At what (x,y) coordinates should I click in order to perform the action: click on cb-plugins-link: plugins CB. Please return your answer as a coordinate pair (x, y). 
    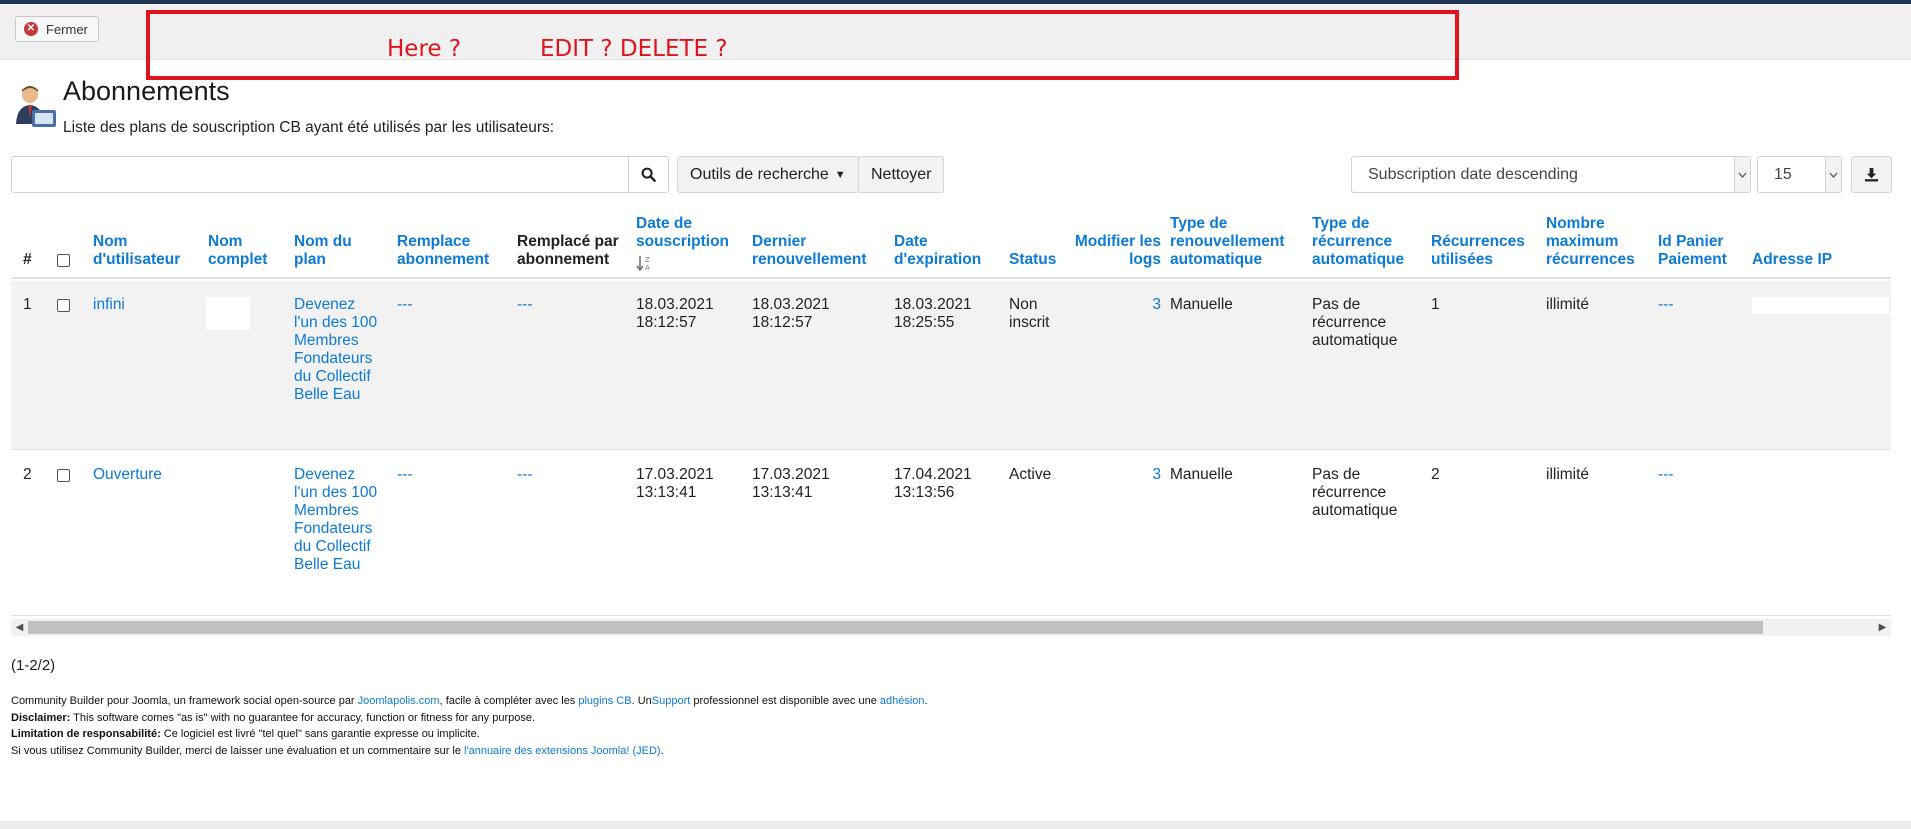
    Looking at the image, I should click on (604, 701).